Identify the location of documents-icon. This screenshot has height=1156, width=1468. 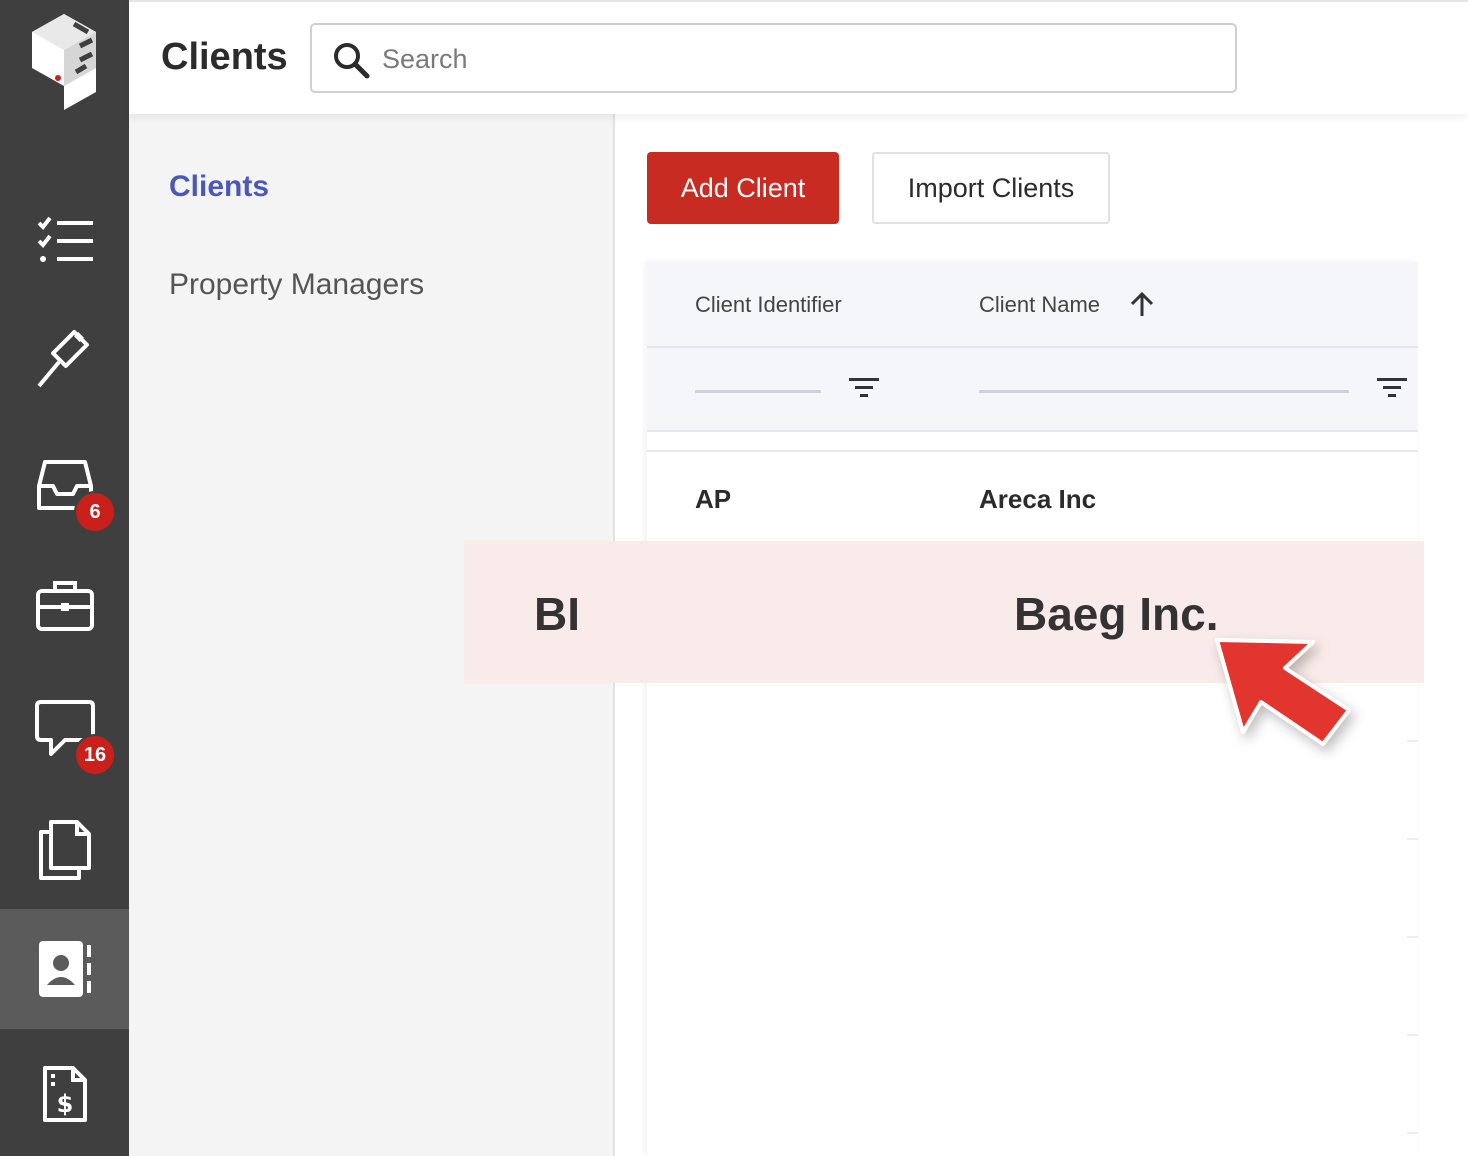
(64, 850).